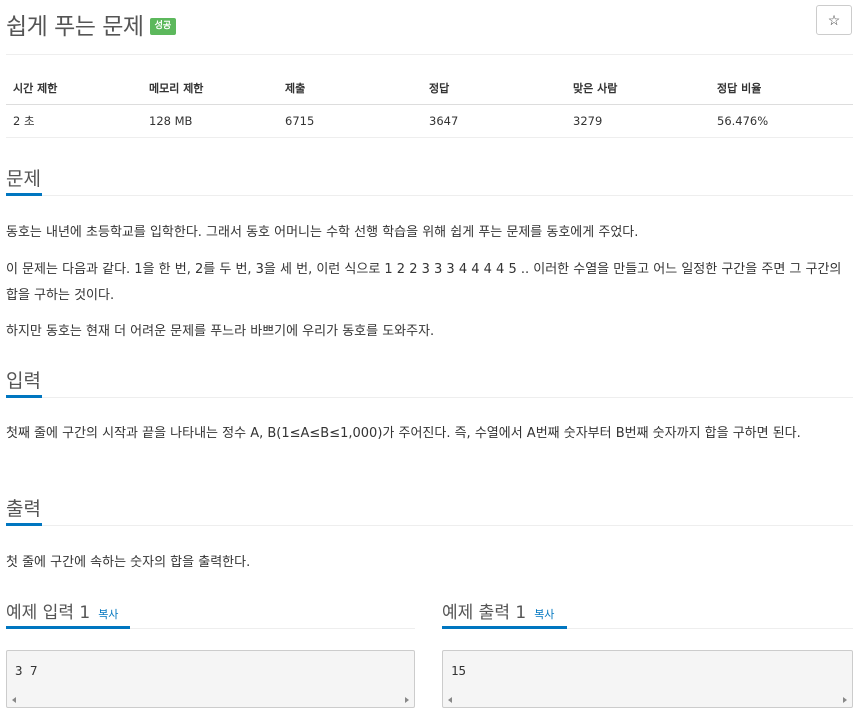  Describe the element at coordinates (210, 121) in the screenshot. I see `memory-limit-value: 128 MB` at that location.